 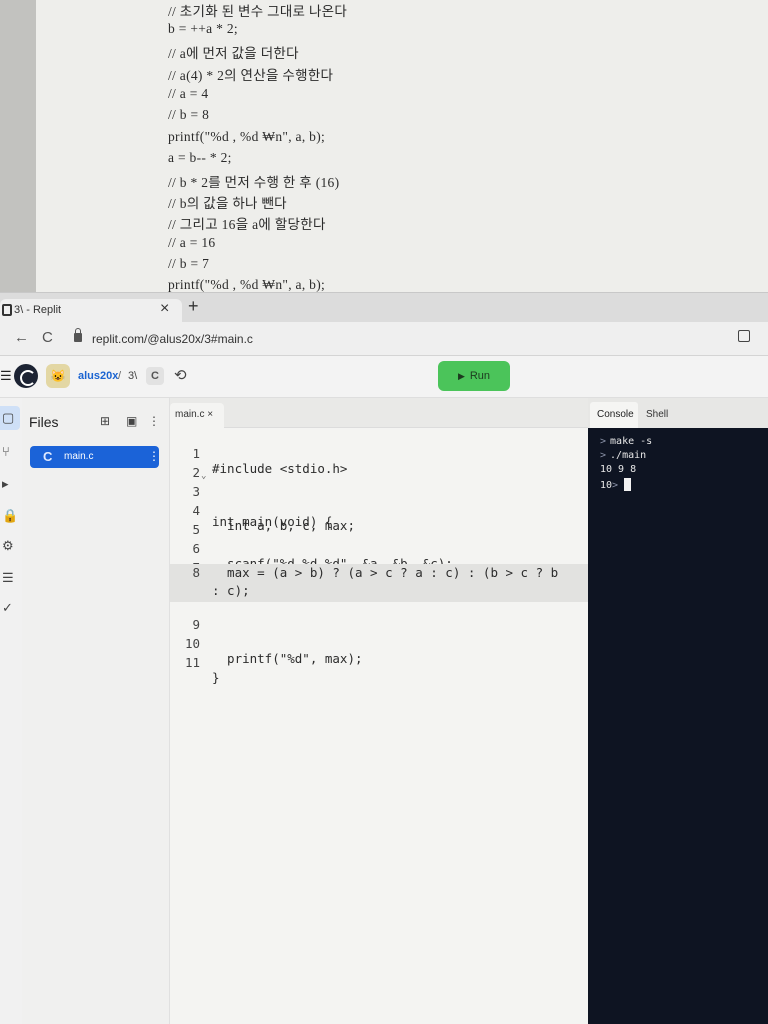 I want to click on files-icon: ▢, so click(x=8, y=418).